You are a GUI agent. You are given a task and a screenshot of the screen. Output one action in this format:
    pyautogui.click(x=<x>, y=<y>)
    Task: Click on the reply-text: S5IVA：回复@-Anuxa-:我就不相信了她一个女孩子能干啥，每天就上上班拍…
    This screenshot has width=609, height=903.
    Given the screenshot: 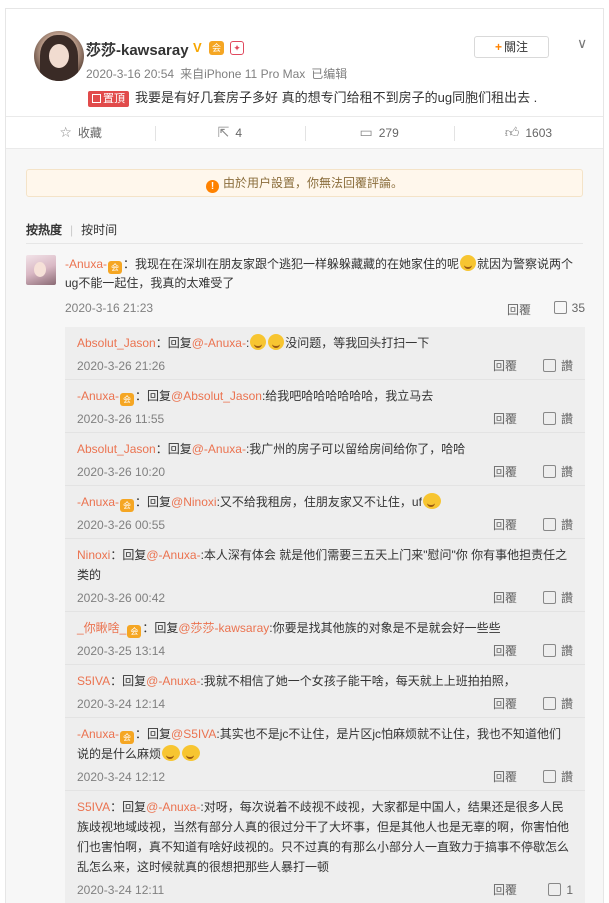 What is the action you would take?
    pyautogui.click(x=296, y=681)
    